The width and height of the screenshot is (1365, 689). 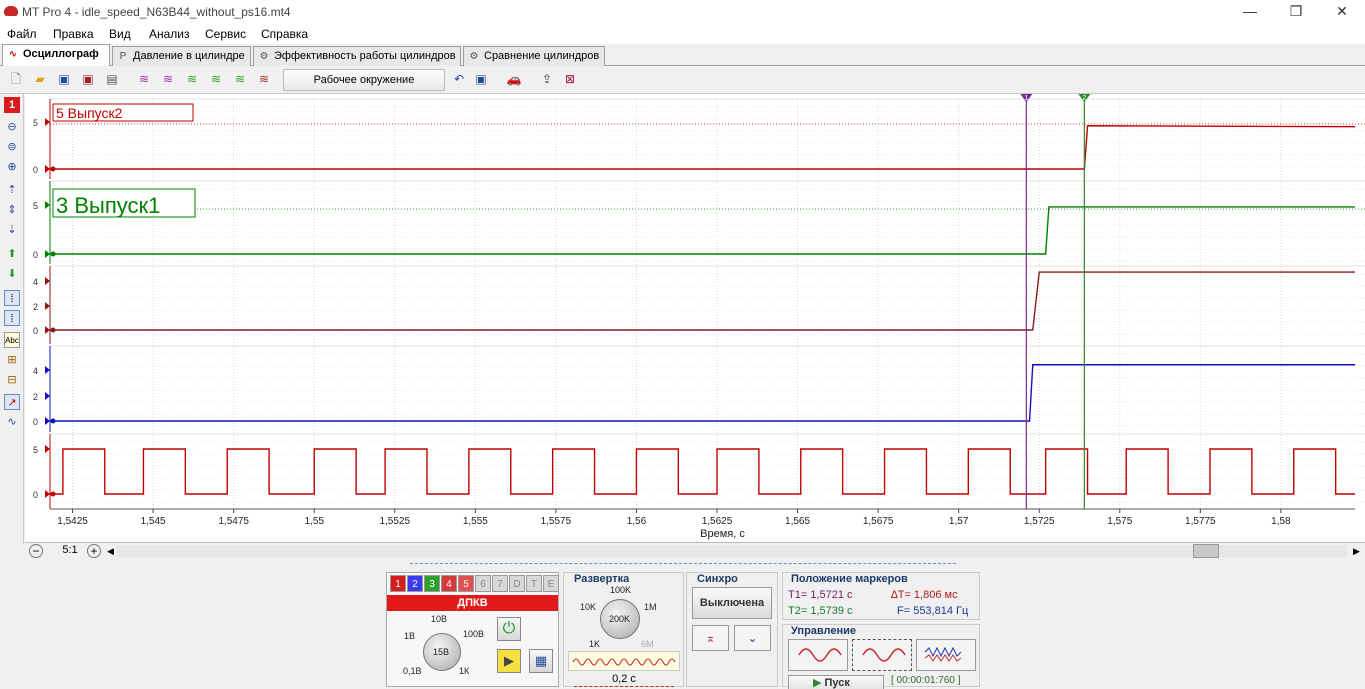 I want to click on single-wave-icon, so click(x=818, y=655).